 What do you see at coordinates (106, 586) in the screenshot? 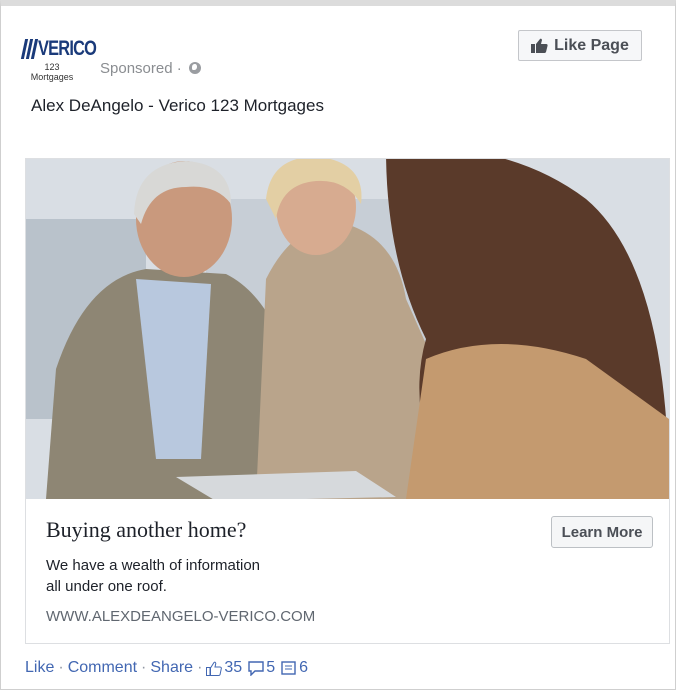
I see `ad-description-line-2: all under one roof.` at bounding box center [106, 586].